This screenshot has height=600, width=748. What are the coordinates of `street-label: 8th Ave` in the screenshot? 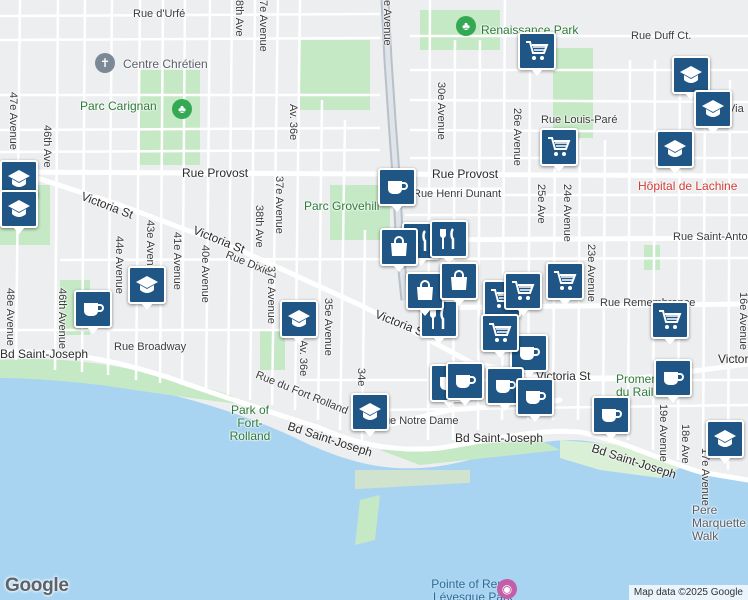 It's located at (239, 18).